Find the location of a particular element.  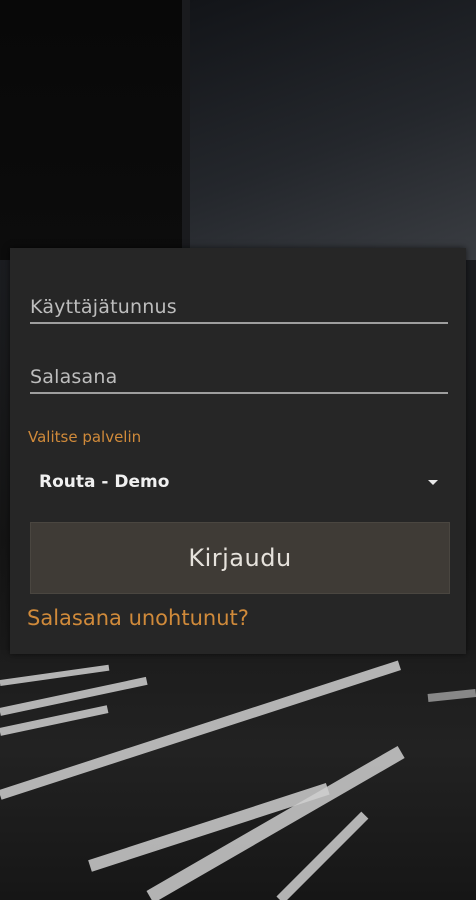

password-placeholder: Salasana is located at coordinates (74, 377).